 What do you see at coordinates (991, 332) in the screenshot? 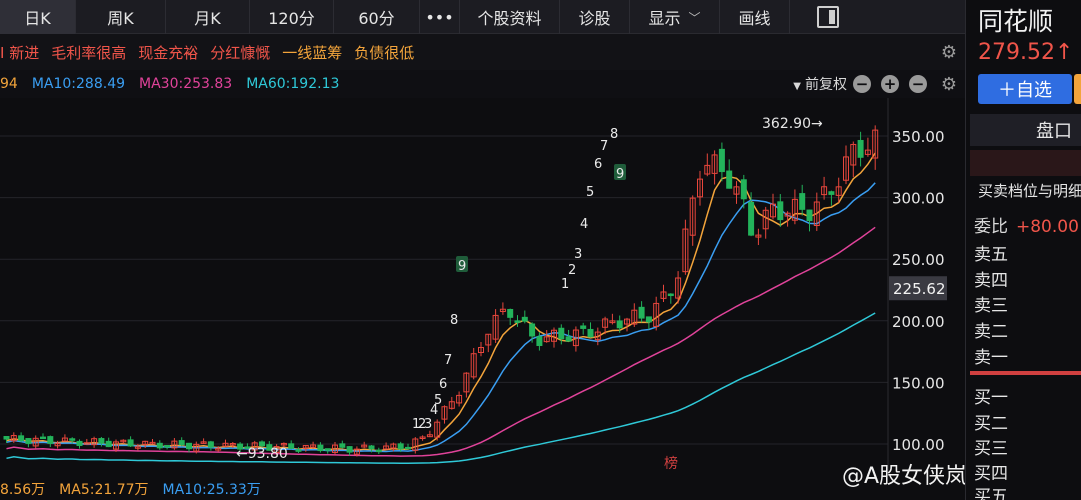
I see `sell-level-2: 卖二` at bounding box center [991, 332].